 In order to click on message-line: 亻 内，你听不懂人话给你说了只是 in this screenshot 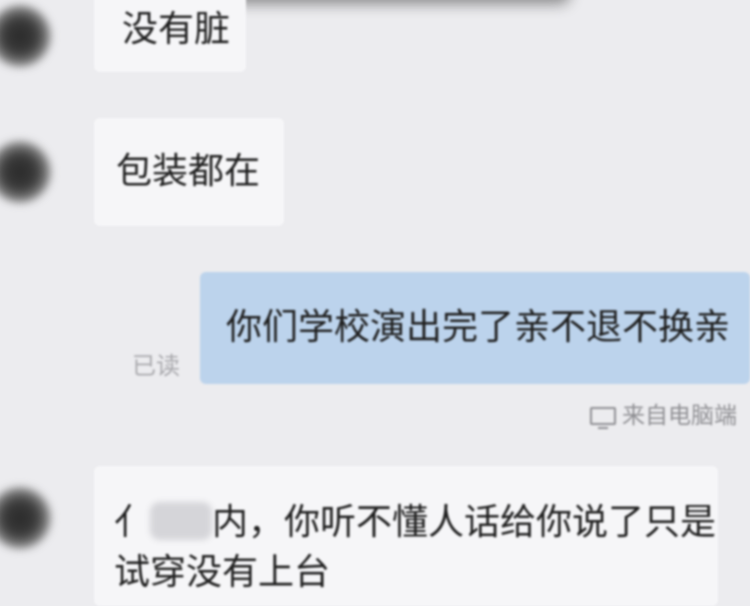, I will do `click(416, 523)`.